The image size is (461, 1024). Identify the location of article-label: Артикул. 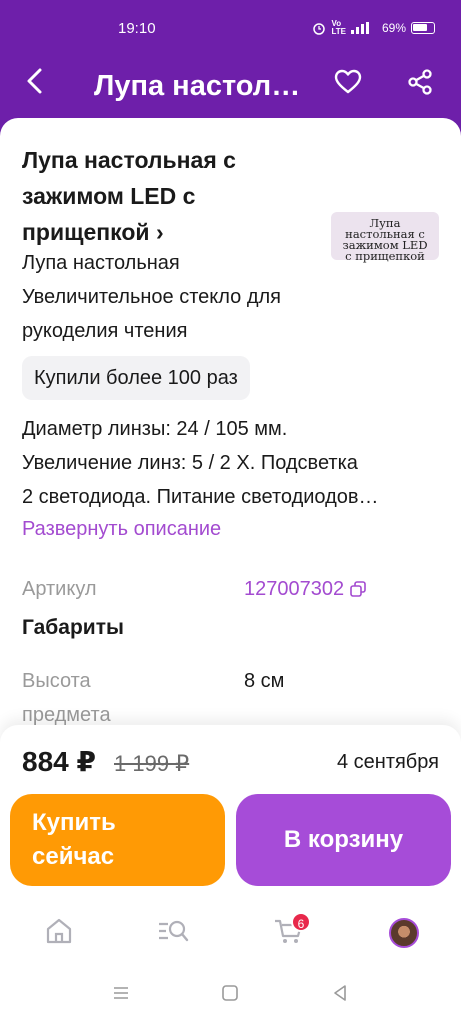
(59, 589).